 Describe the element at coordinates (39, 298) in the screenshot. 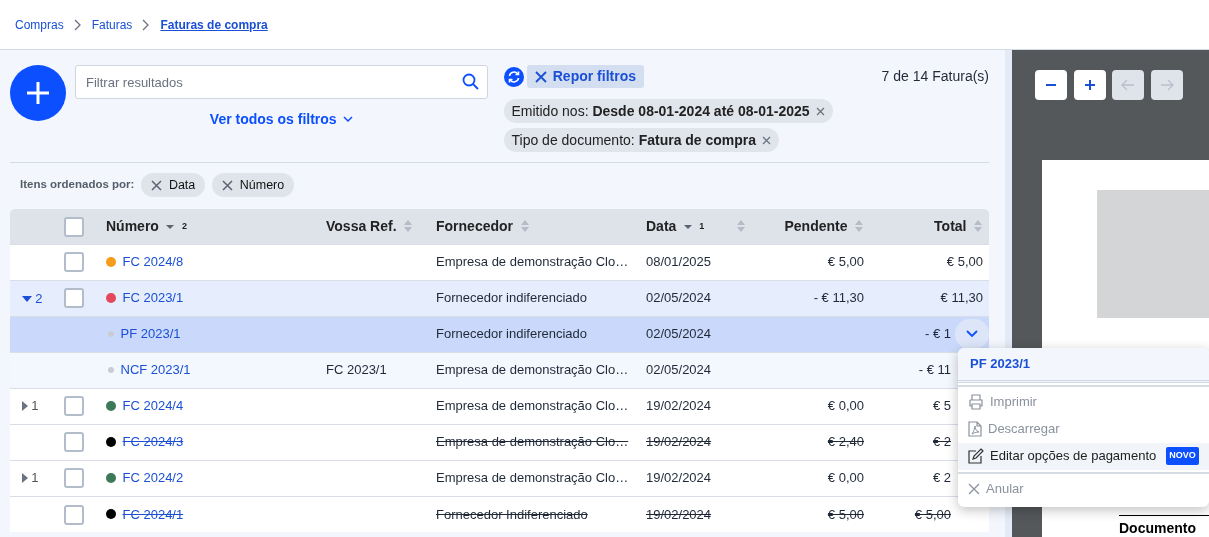

I see `child-count: 2` at that location.